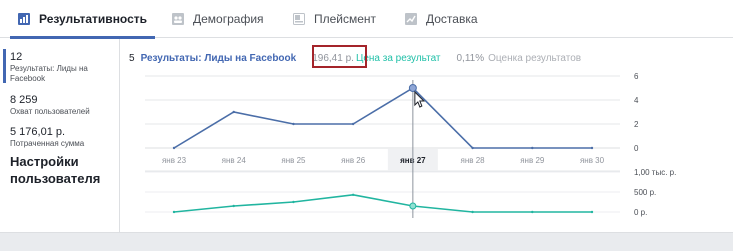 The height and width of the screenshot is (251, 733). I want to click on y-tick-label: 1,00 тыс. р., so click(655, 172).